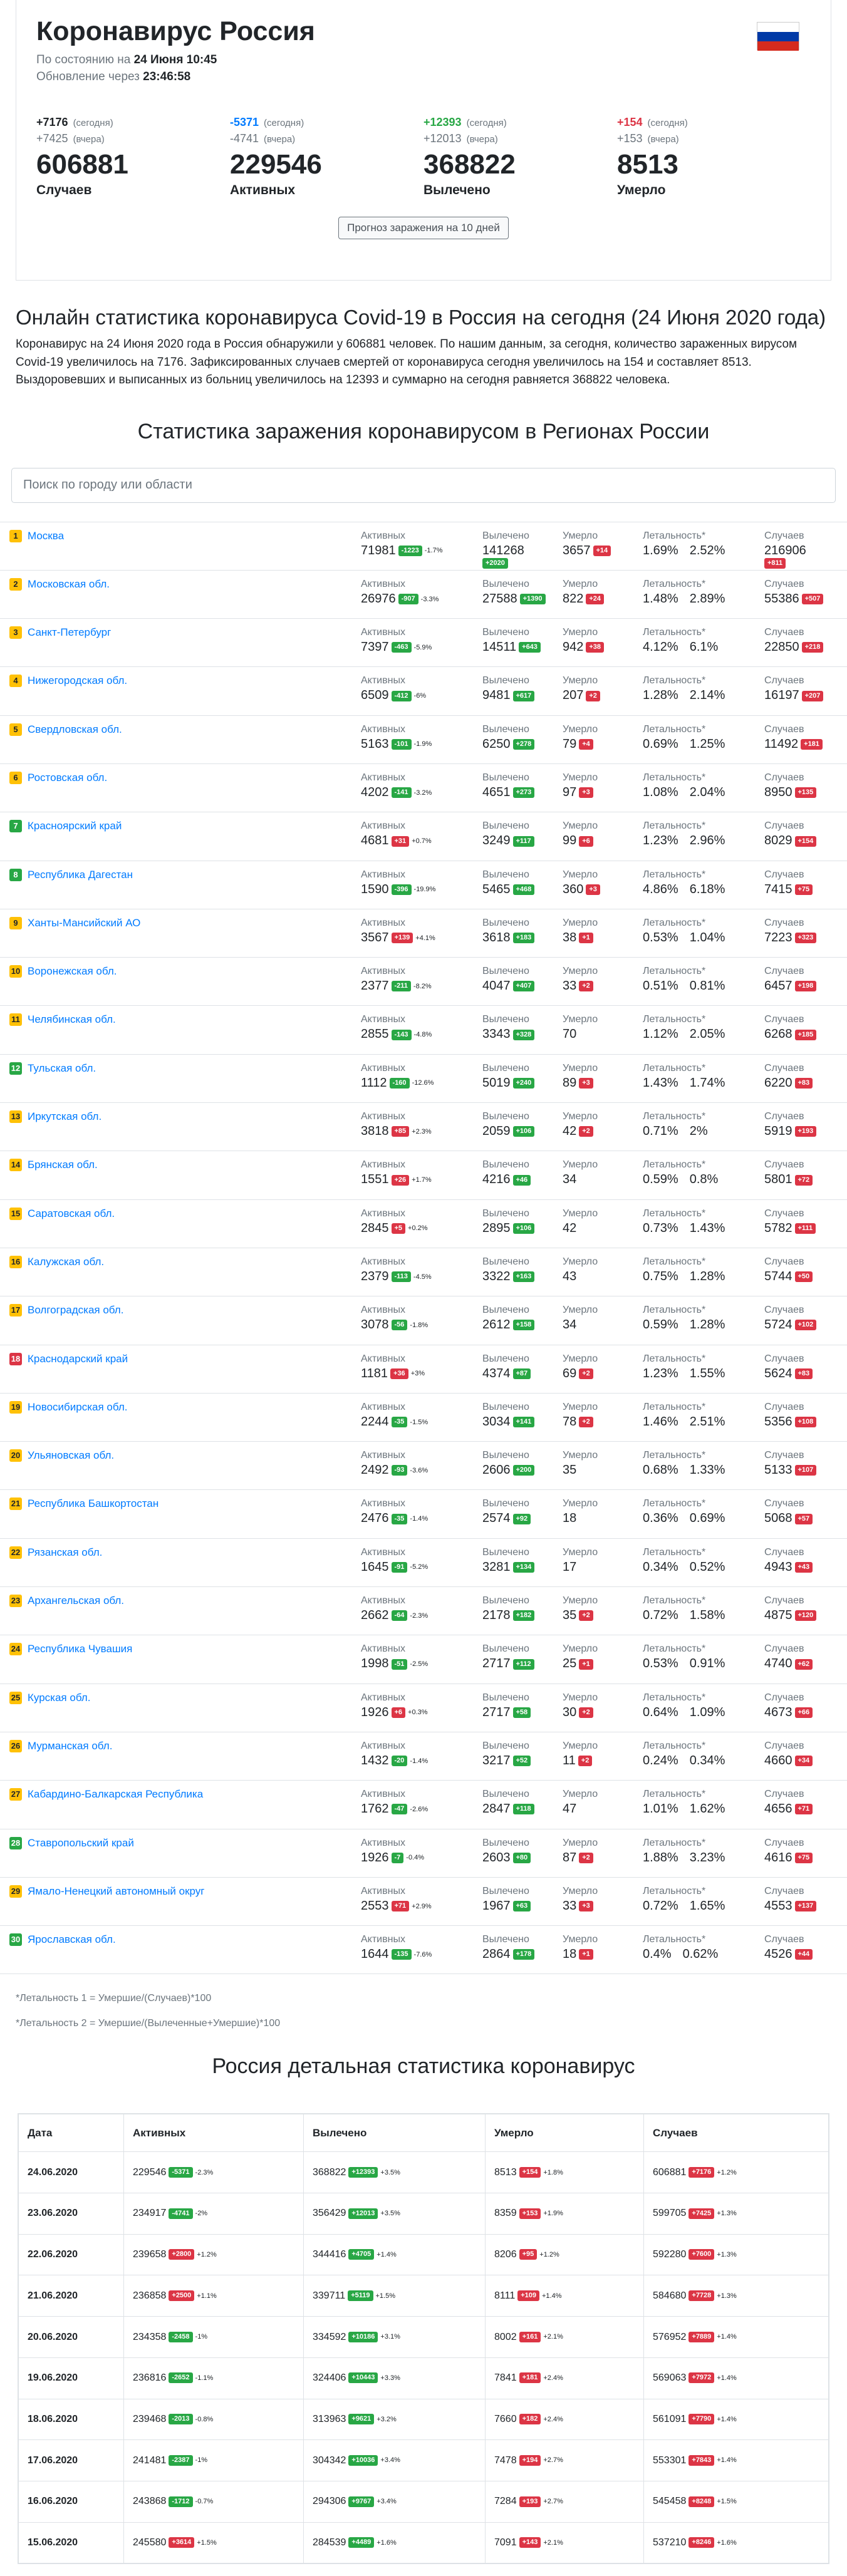 This screenshot has width=847, height=2576. I want to click on region-link: 19 Новосибирская обл., so click(68, 1407).